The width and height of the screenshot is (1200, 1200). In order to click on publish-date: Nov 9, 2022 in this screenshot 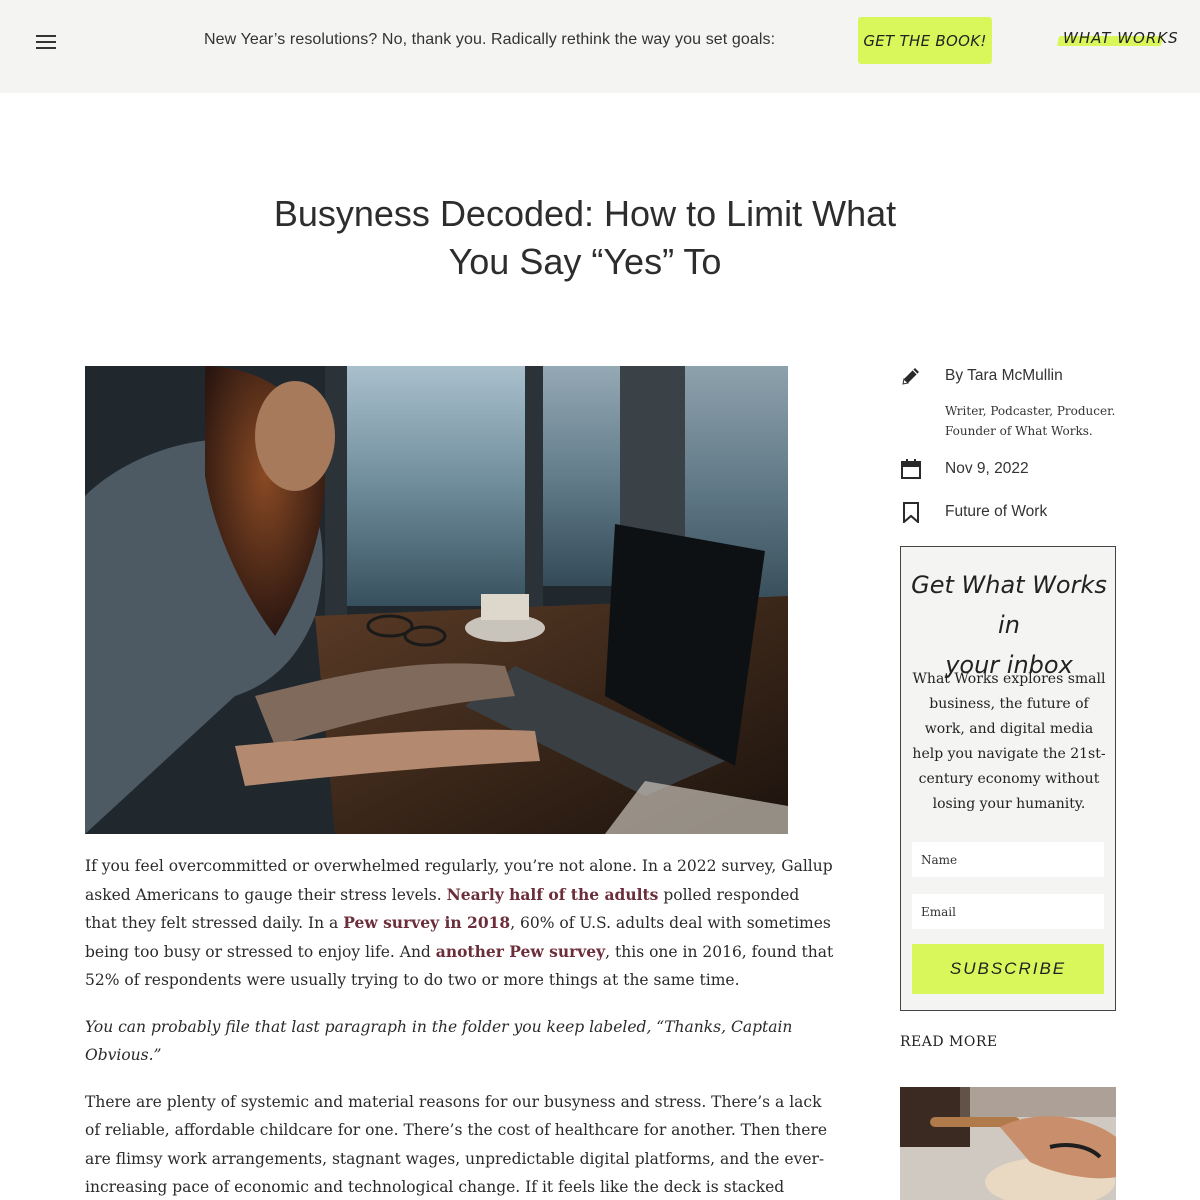, I will do `click(987, 468)`.